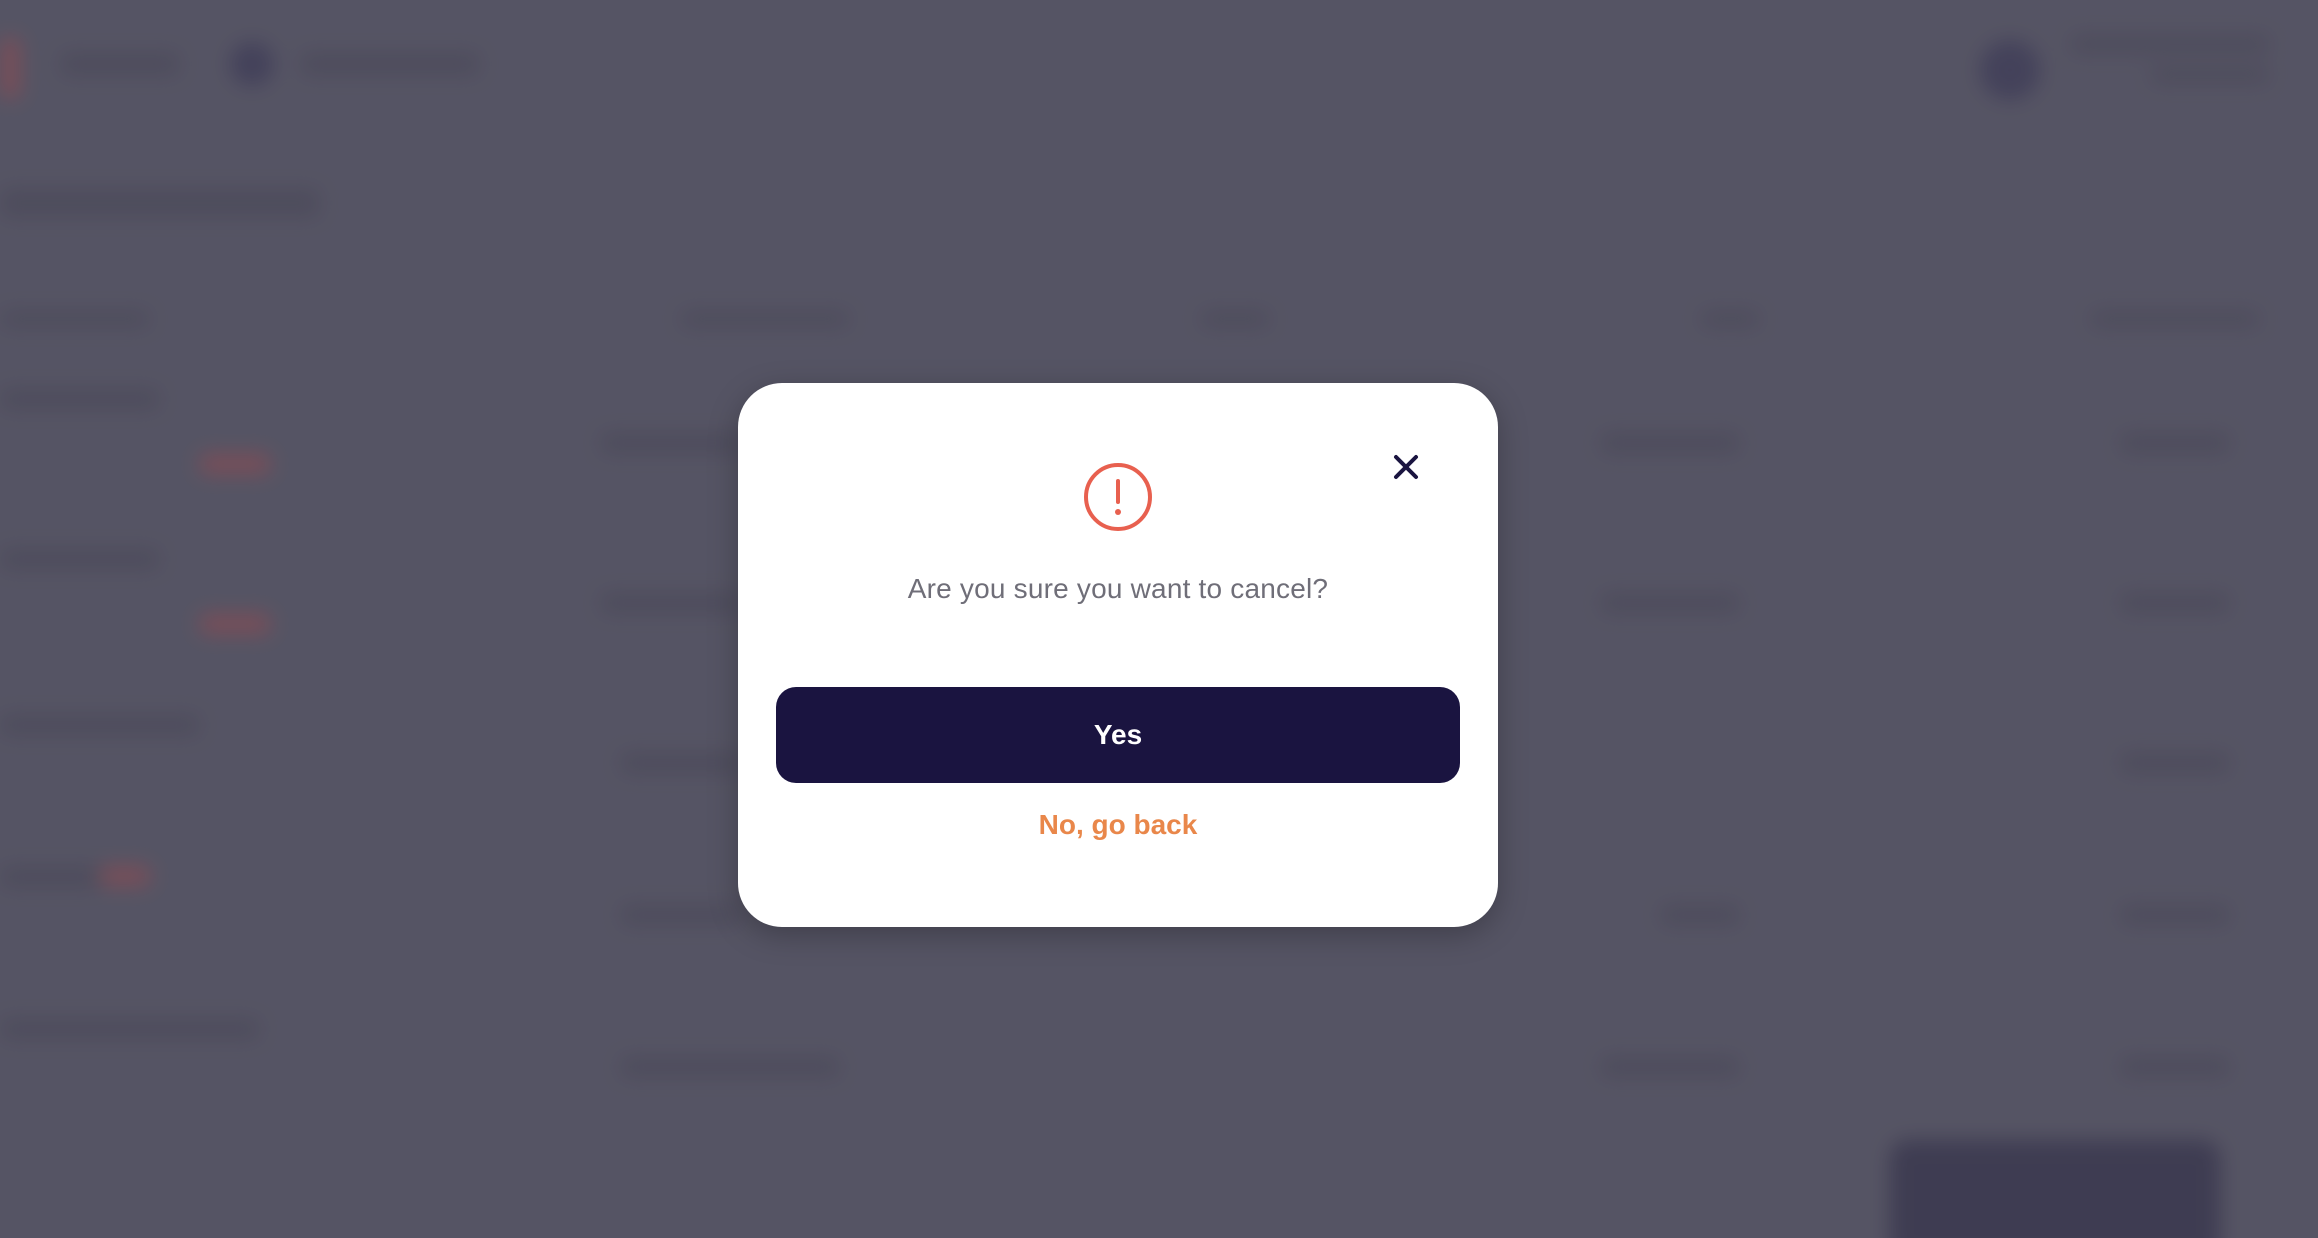 This screenshot has height=1238, width=2318. I want to click on confirm-yes-label: Yes, so click(1118, 734).